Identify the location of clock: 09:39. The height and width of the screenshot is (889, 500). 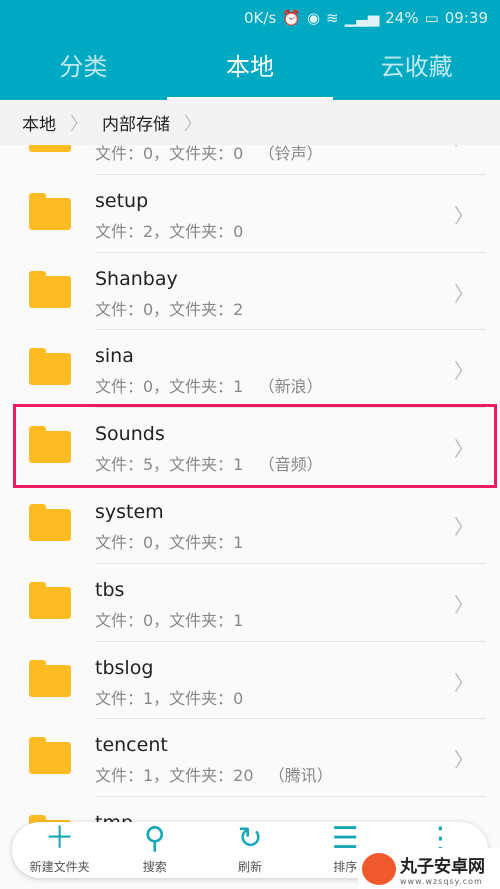
(466, 18).